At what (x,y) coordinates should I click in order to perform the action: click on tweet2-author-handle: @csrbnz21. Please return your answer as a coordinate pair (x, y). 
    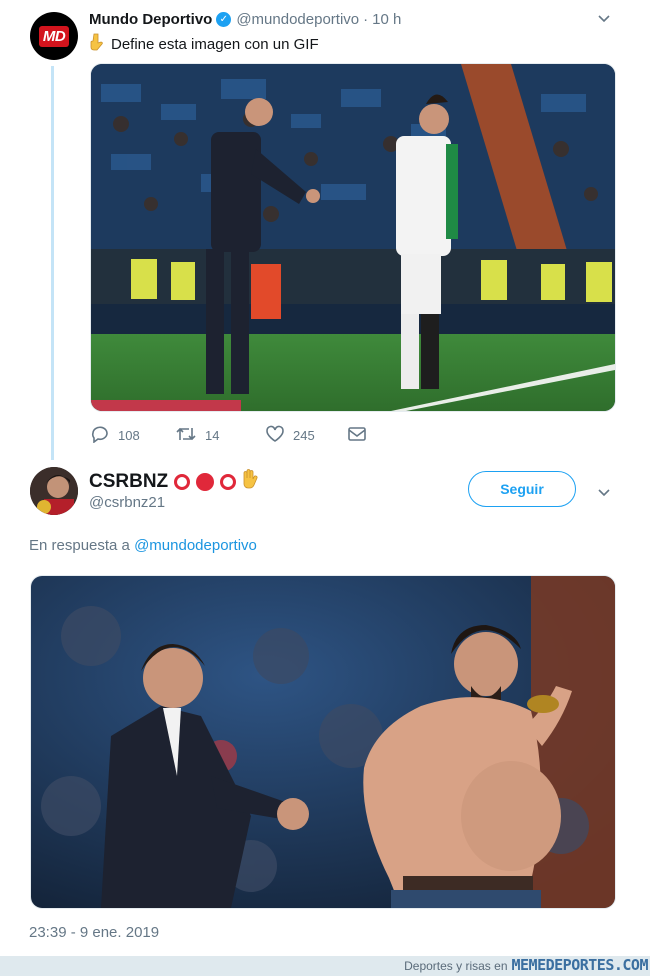
    Looking at the image, I should click on (127, 502).